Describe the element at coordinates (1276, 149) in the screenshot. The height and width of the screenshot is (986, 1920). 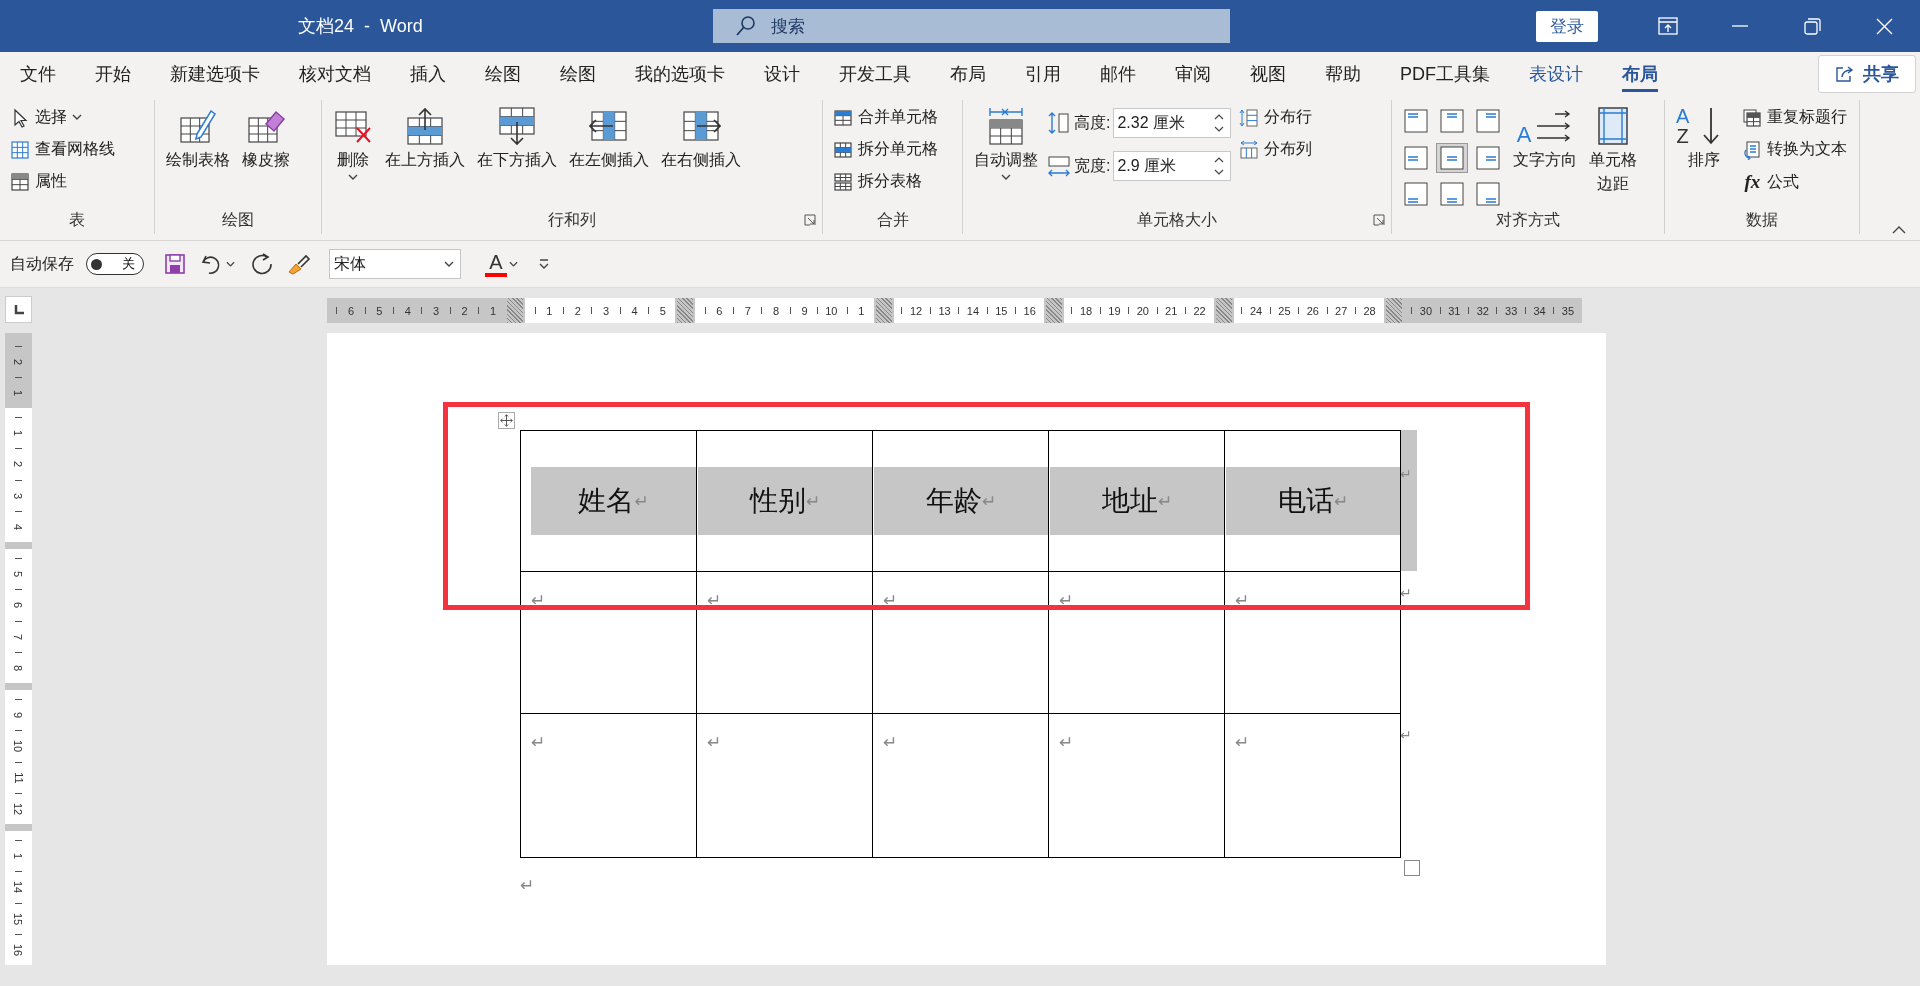
I see `ribbon-button: 分布列` at that location.